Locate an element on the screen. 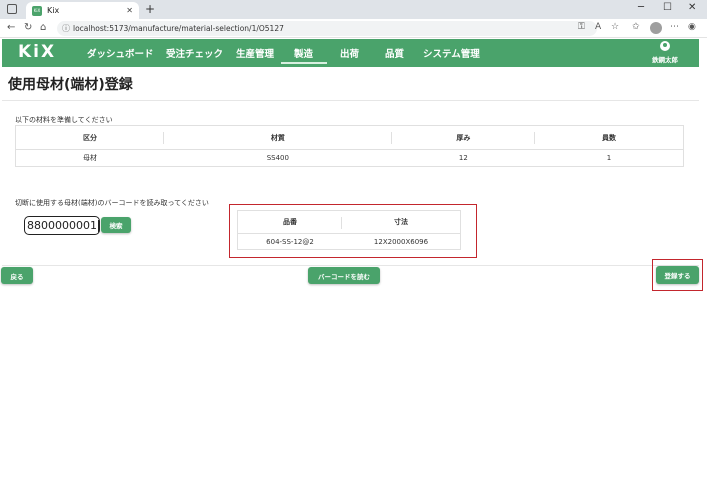 The width and height of the screenshot is (707, 493). nav-dashboard: ダッシュボード is located at coordinates (120, 53).